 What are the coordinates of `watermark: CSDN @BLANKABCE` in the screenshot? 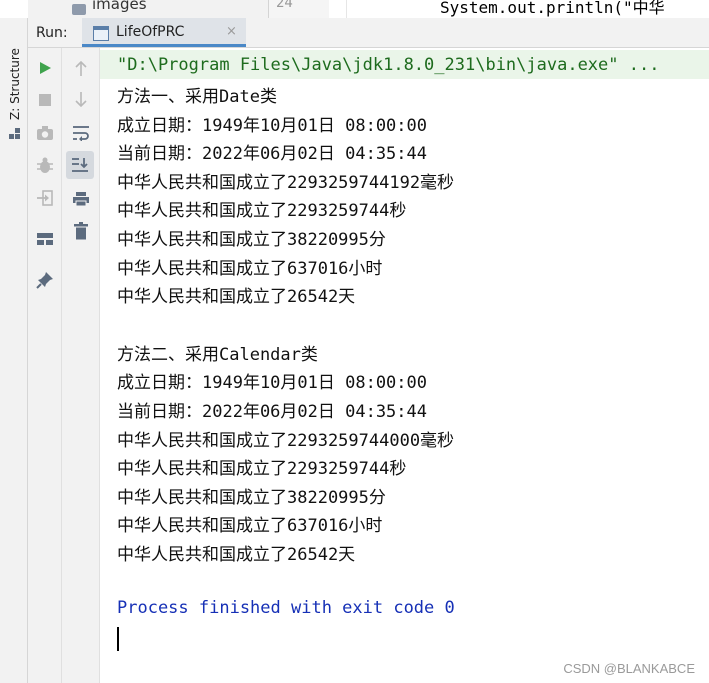 It's located at (629, 668).